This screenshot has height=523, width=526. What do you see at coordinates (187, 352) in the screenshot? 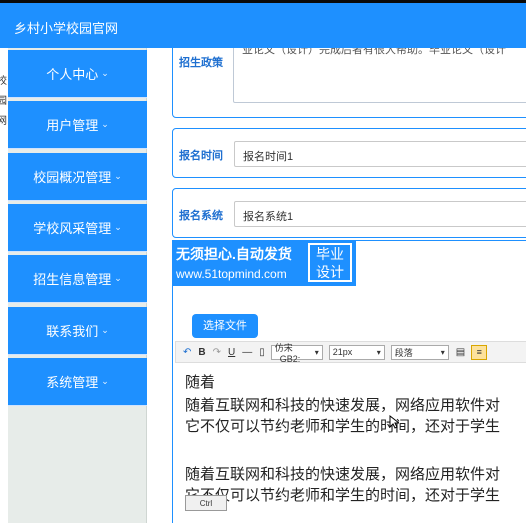
I see `undo-icon: ↶` at bounding box center [187, 352].